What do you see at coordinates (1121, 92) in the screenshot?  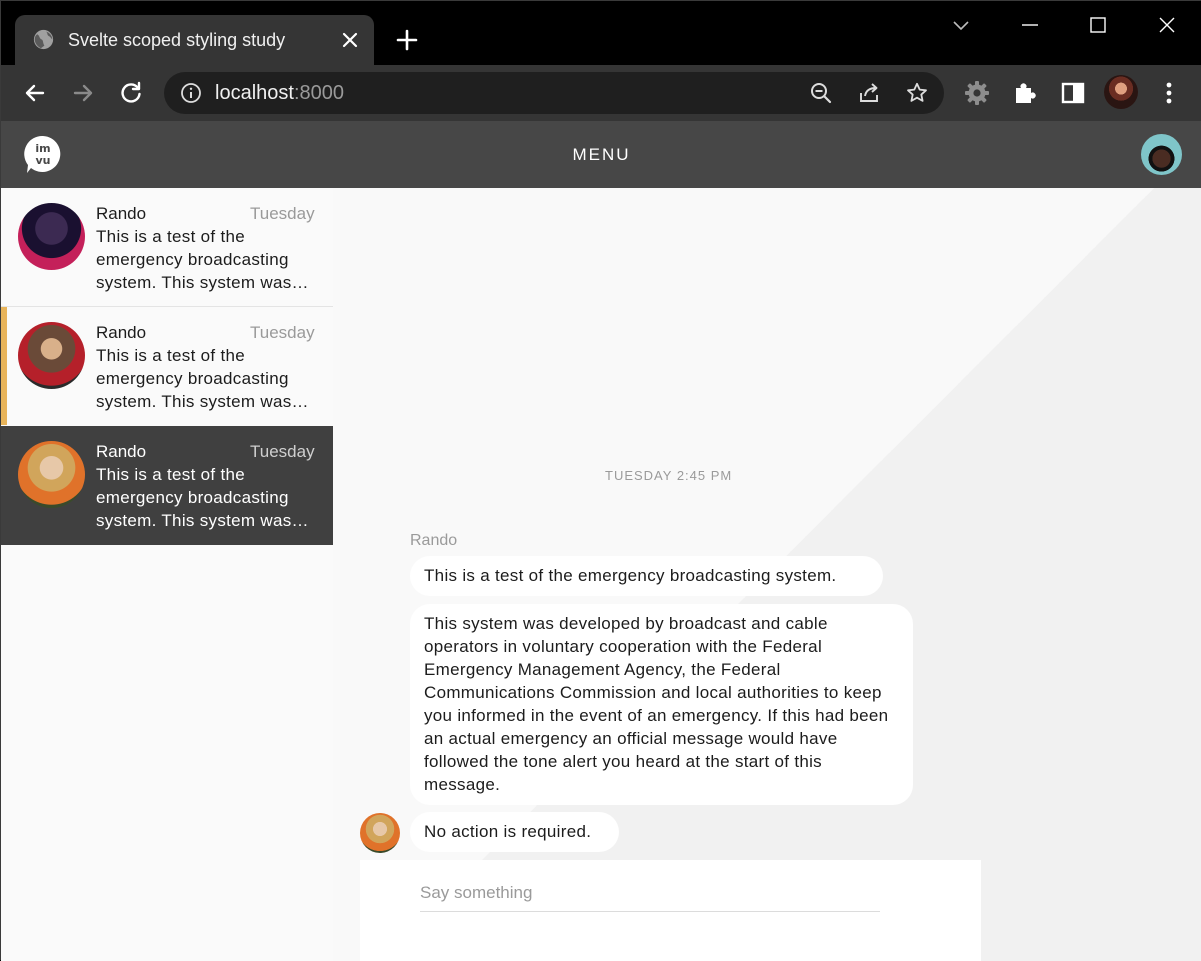 I see `profile-avatar` at bounding box center [1121, 92].